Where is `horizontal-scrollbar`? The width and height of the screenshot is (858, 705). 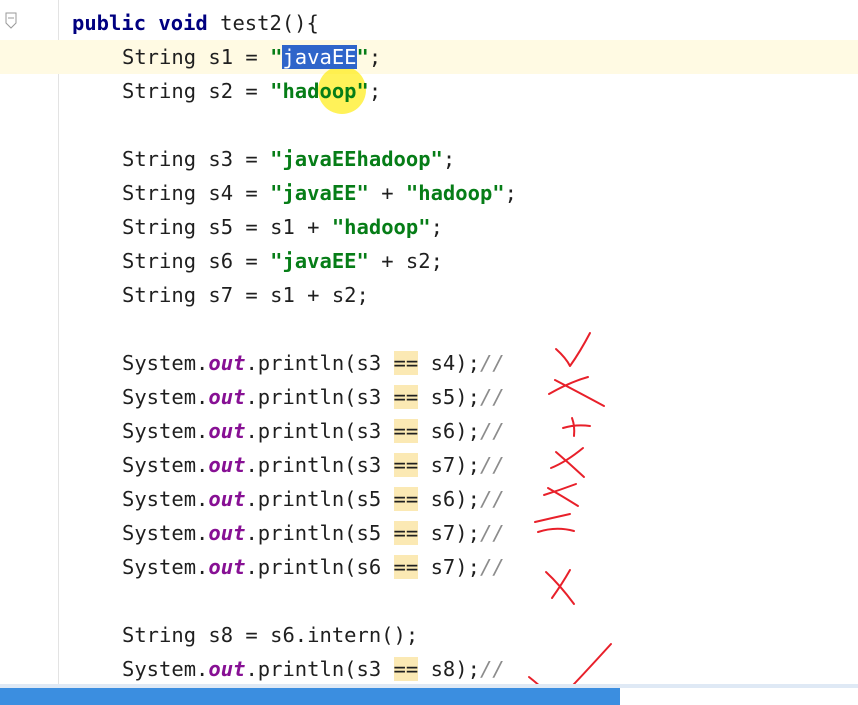 horizontal-scrollbar is located at coordinates (310, 696).